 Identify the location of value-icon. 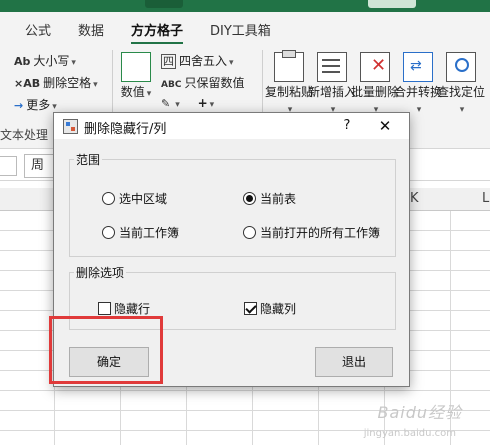
(136, 67).